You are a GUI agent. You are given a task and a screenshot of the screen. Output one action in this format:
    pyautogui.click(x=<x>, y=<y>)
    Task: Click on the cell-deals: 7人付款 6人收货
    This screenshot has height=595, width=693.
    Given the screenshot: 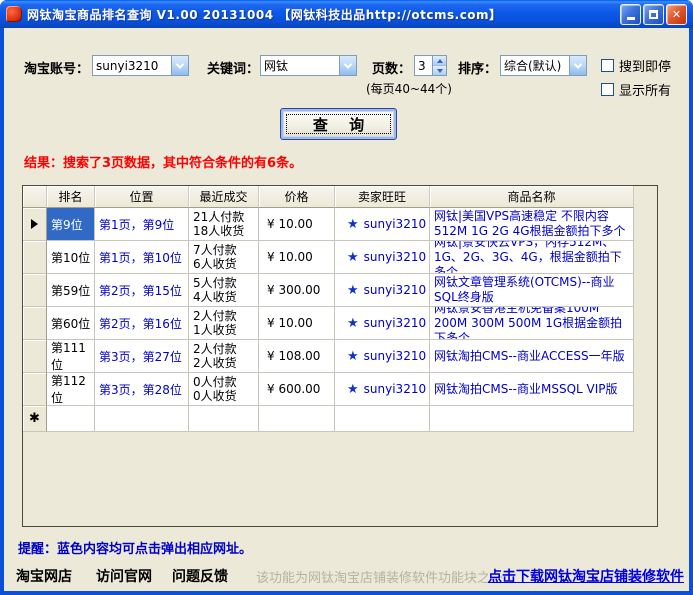 What is the action you would take?
    pyautogui.click(x=224, y=257)
    